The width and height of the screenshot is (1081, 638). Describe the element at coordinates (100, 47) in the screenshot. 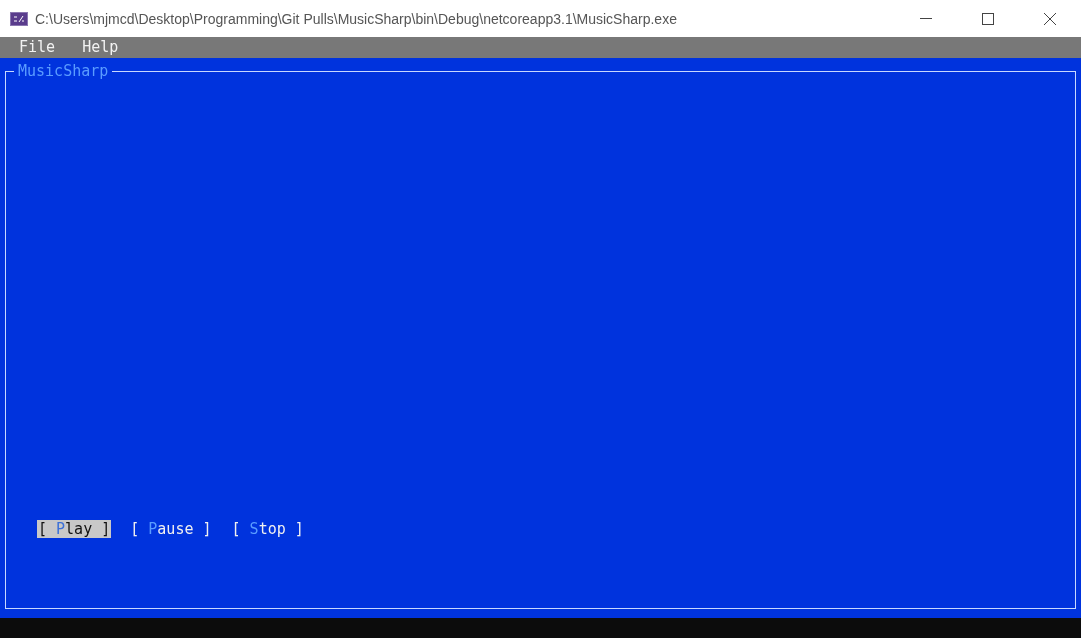

I see `menu-item: Help` at that location.